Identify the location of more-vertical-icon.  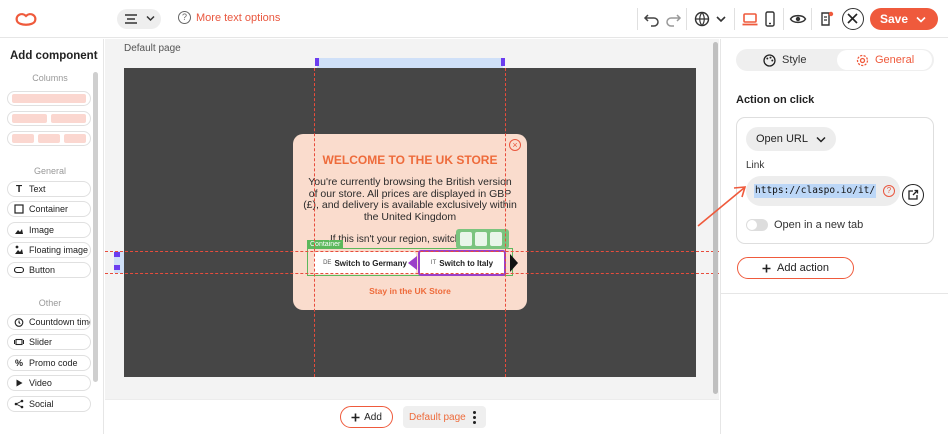
(474, 417).